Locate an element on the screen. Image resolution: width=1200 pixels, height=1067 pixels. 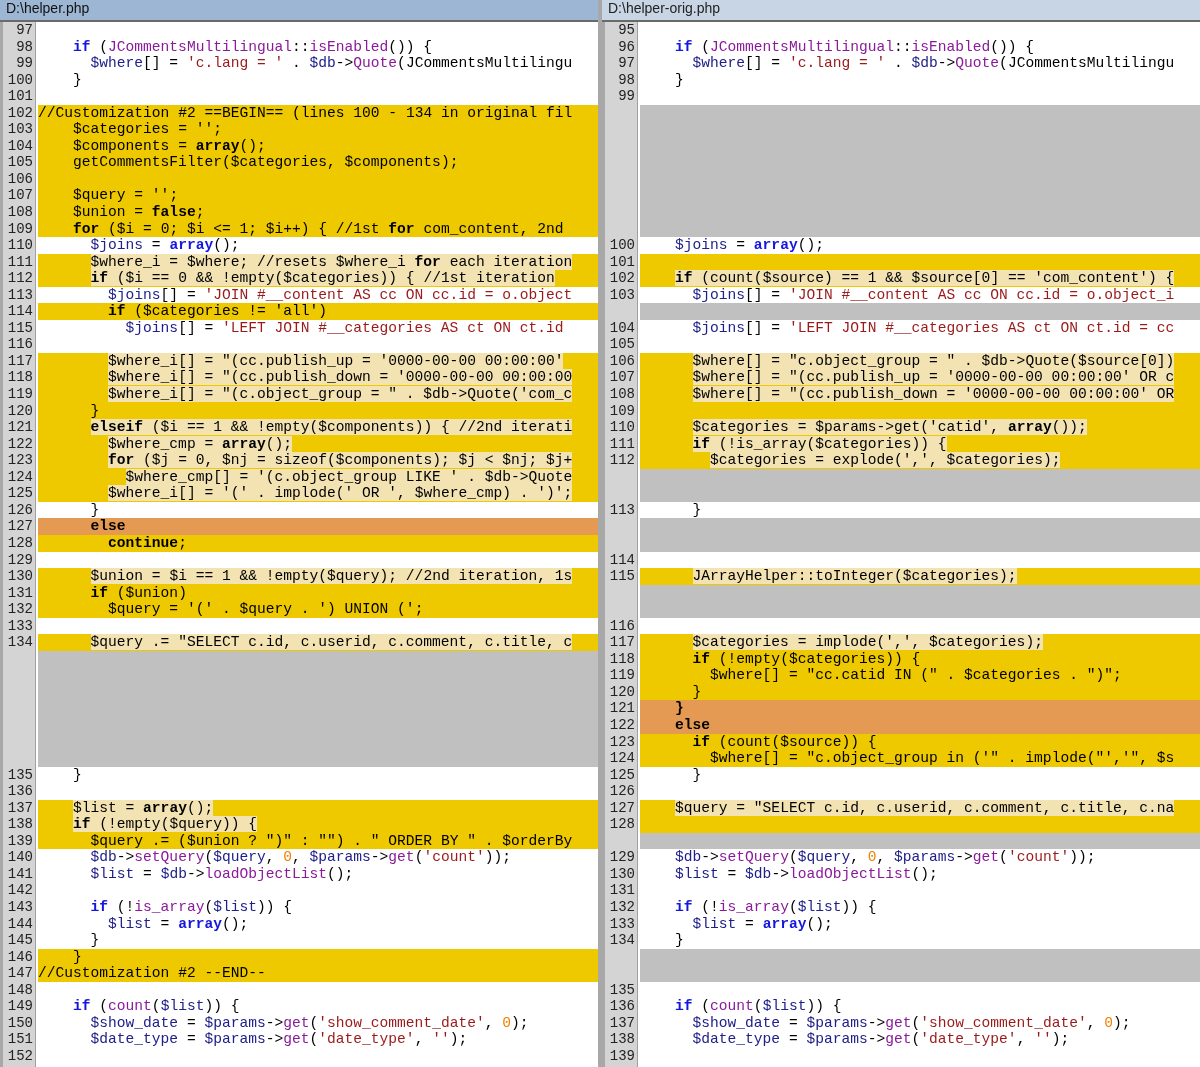
line-number: 99 is located at coordinates (626, 96).